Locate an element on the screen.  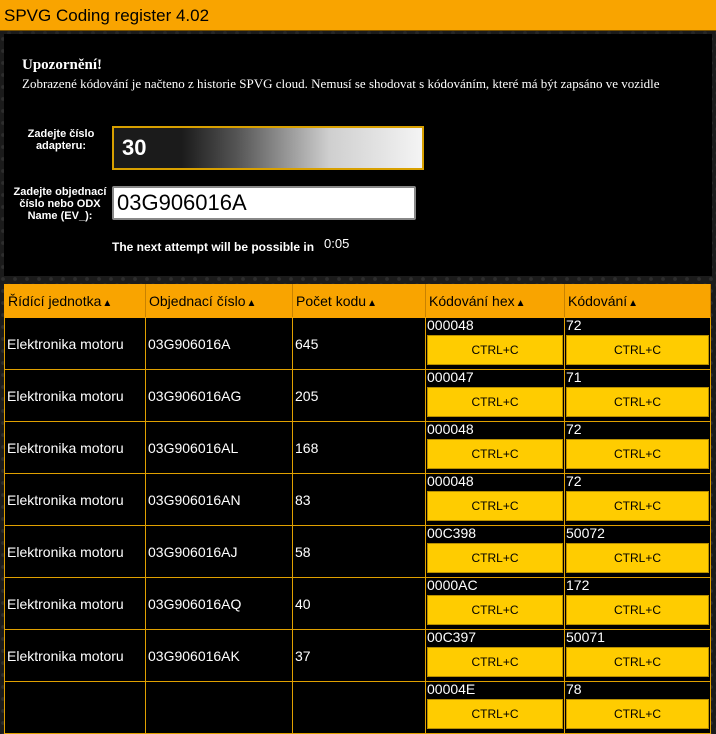
cell-part: 03G906016AL is located at coordinates (219, 447).